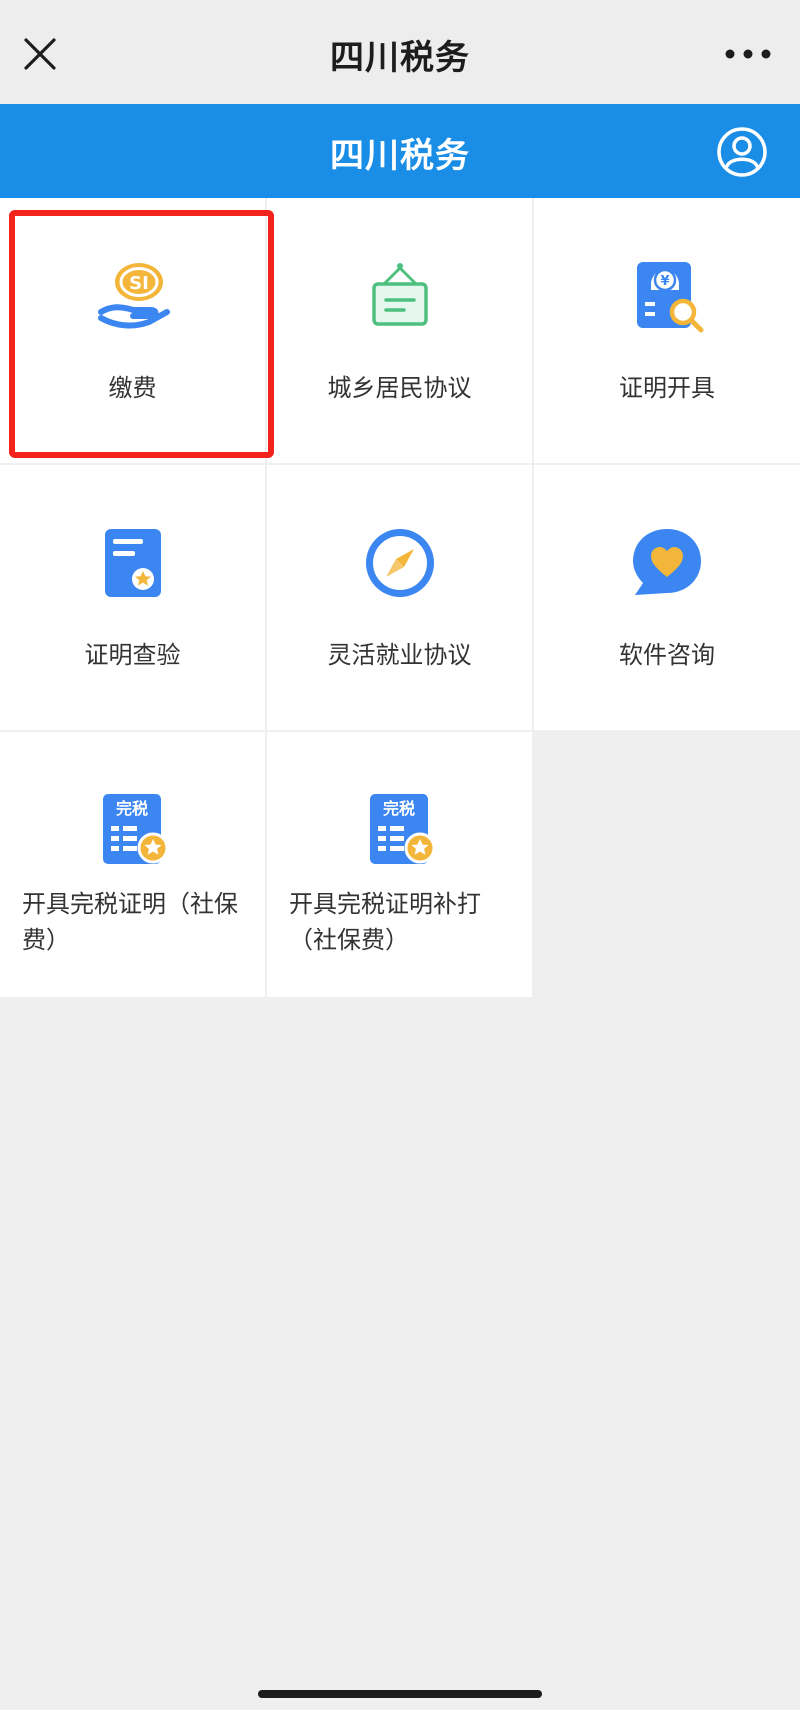 This screenshot has height=1710, width=800. What do you see at coordinates (399, 655) in the screenshot?
I see `service-label: 灵活就业协议` at bounding box center [399, 655].